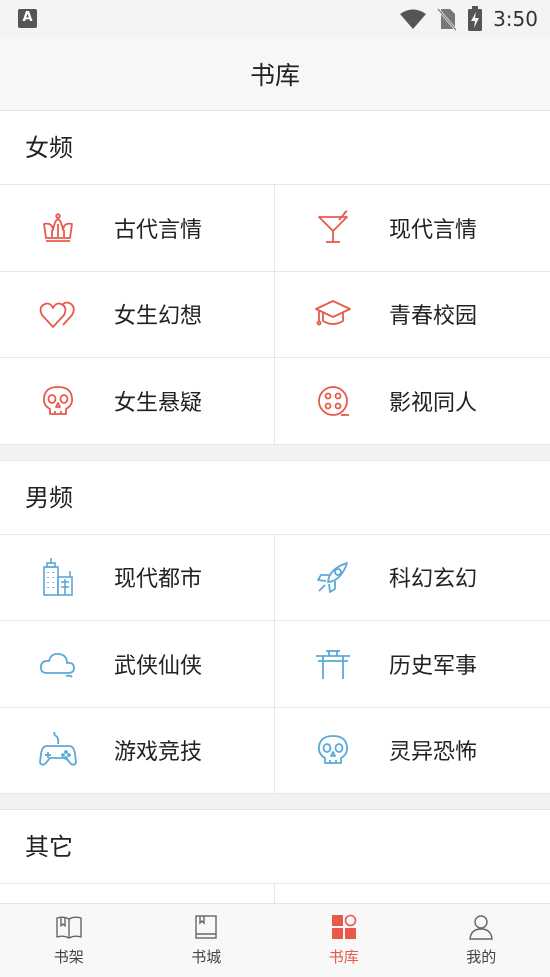 Image resolution: width=550 pixels, height=977 pixels. What do you see at coordinates (481, 927) in the screenshot?
I see `user-icon` at bounding box center [481, 927].